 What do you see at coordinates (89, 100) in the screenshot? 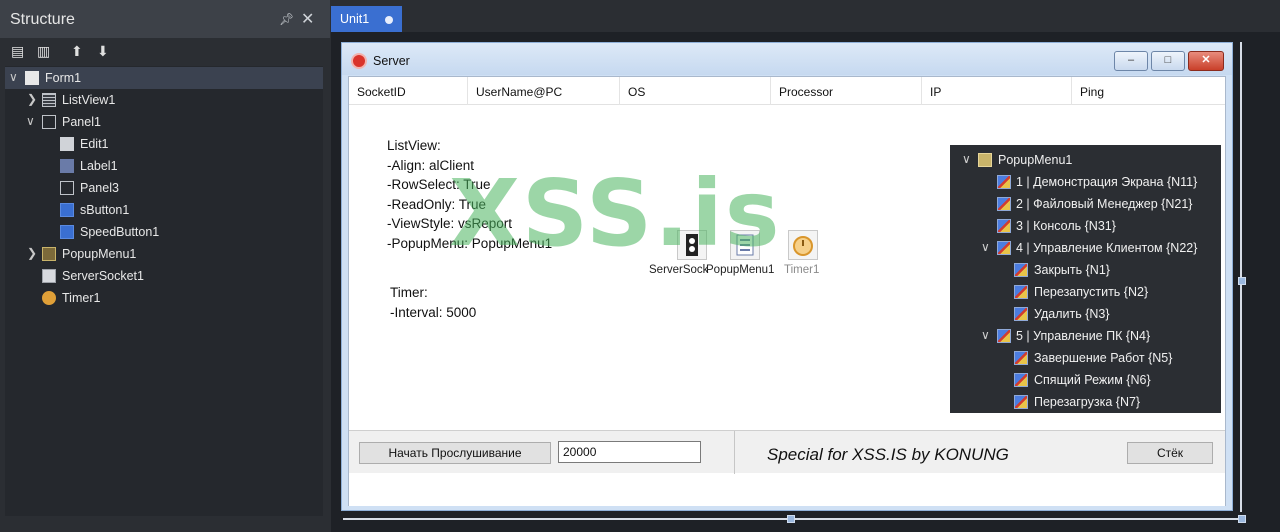
I see `tree-node-label: ListView1` at bounding box center [89, 100].